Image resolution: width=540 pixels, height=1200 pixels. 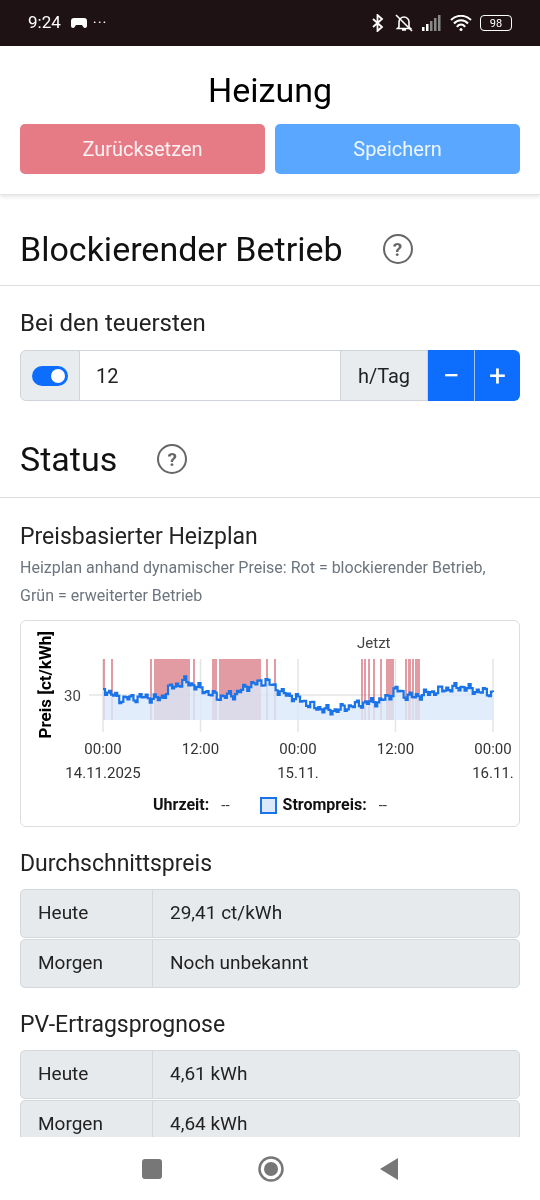 What do you see at coordinates (69, 459) in the screenshot?
I see `section-title: Status` at bounding box center [69, 459].